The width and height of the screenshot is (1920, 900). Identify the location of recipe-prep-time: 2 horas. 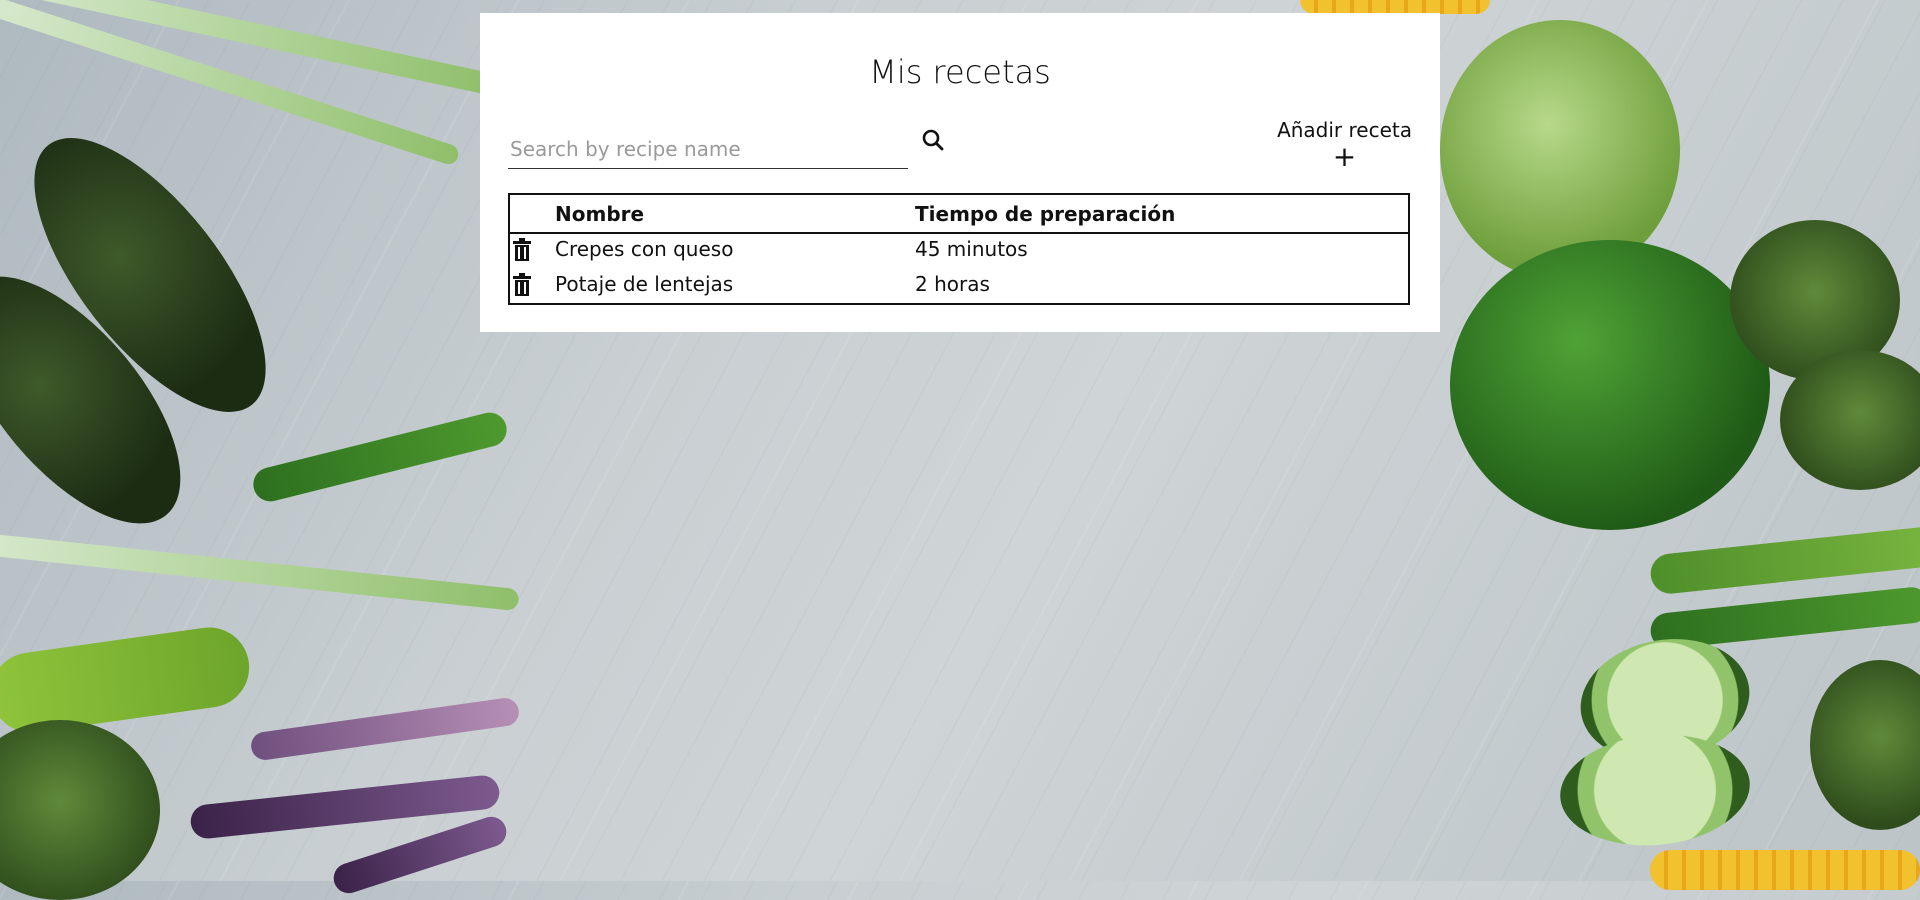
(952, 284).